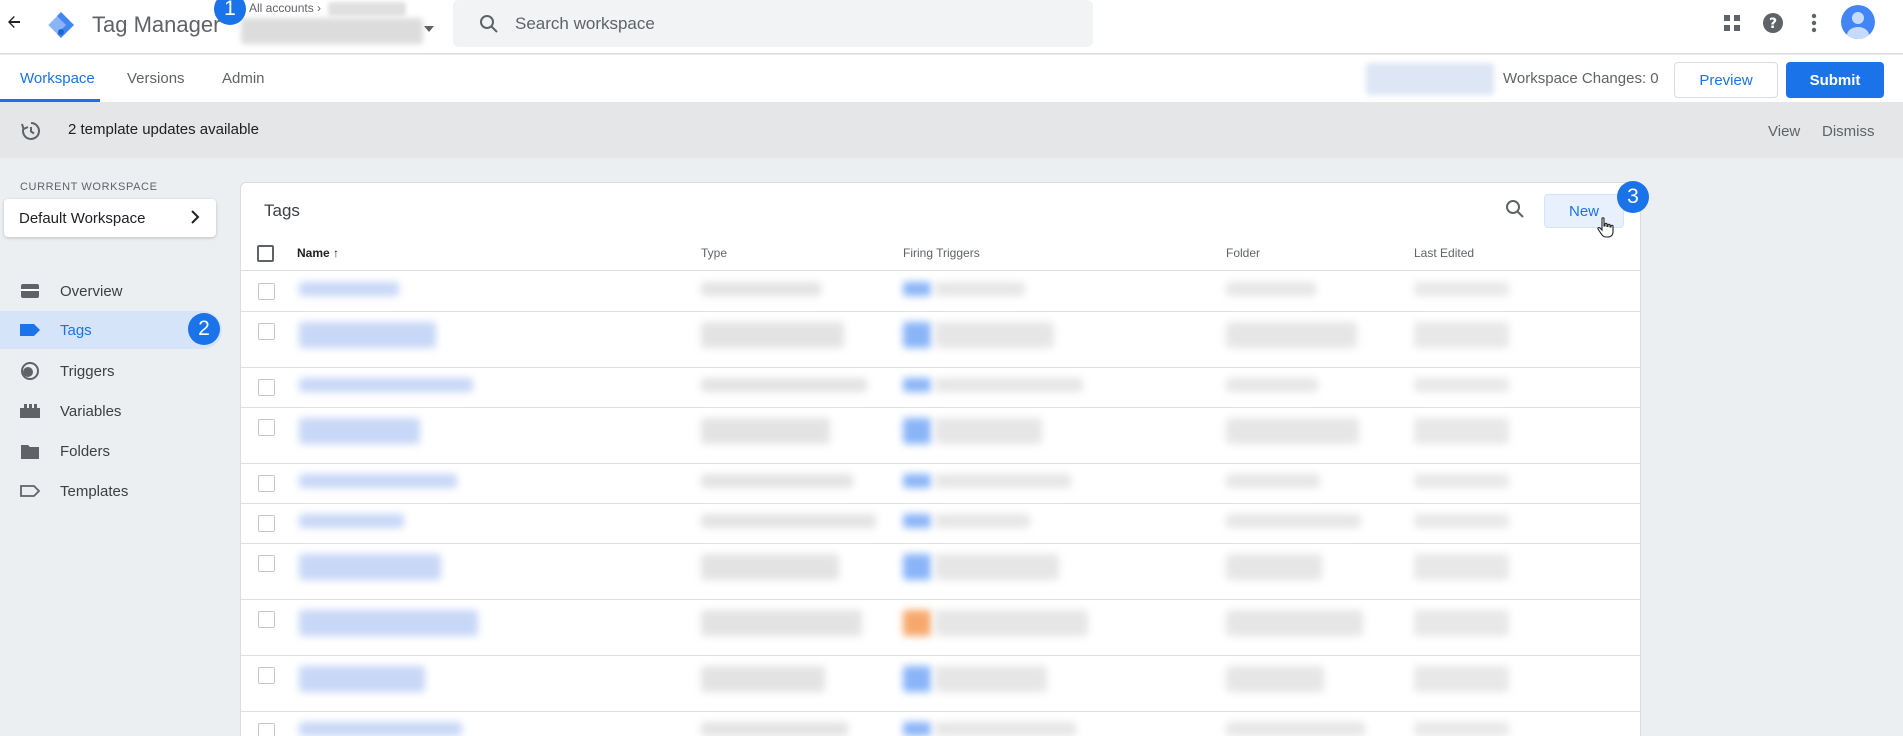 This screenshot has width=1903, height=736. What do you see at coordinates (1848, 131) in the screenshot?
I see `dismiss-updates-link: Dismiss` at bounding box center [1848, 131].